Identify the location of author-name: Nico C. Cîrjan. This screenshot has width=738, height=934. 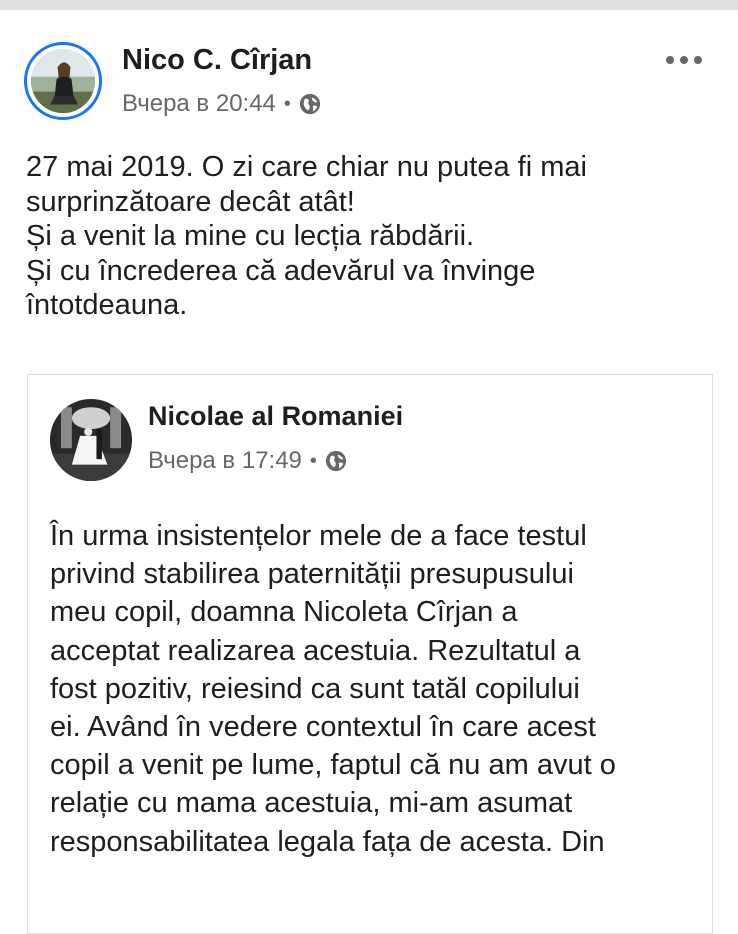
(217, 60).